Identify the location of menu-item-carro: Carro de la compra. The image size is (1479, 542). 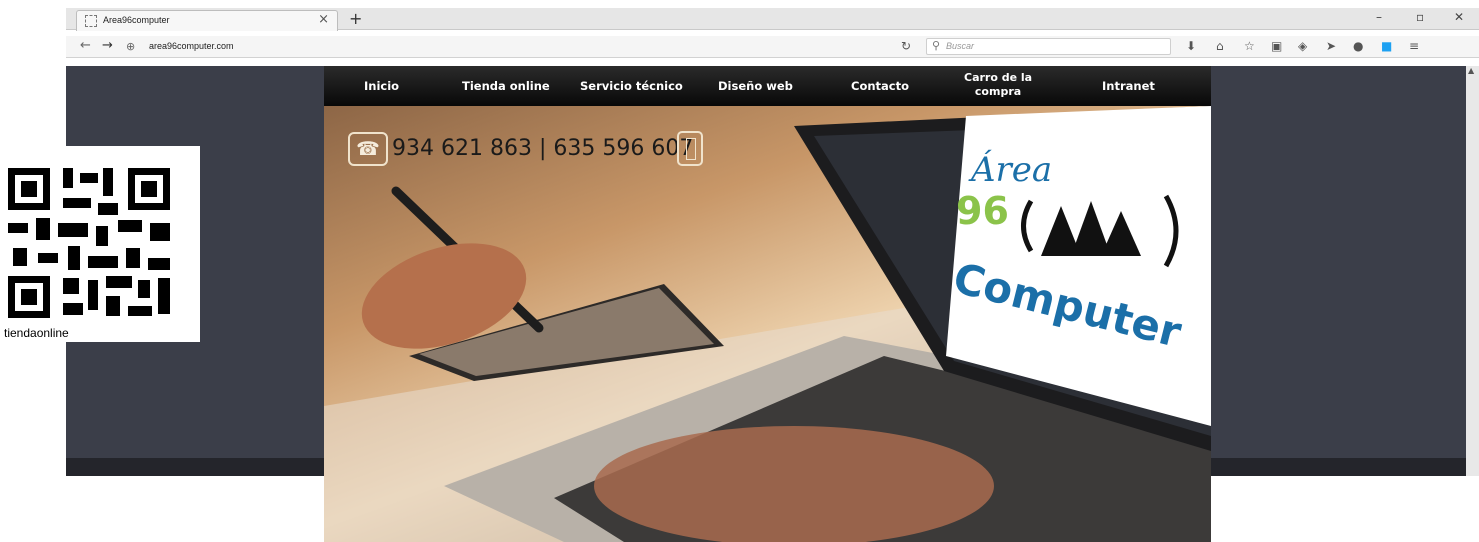
(998, 85).